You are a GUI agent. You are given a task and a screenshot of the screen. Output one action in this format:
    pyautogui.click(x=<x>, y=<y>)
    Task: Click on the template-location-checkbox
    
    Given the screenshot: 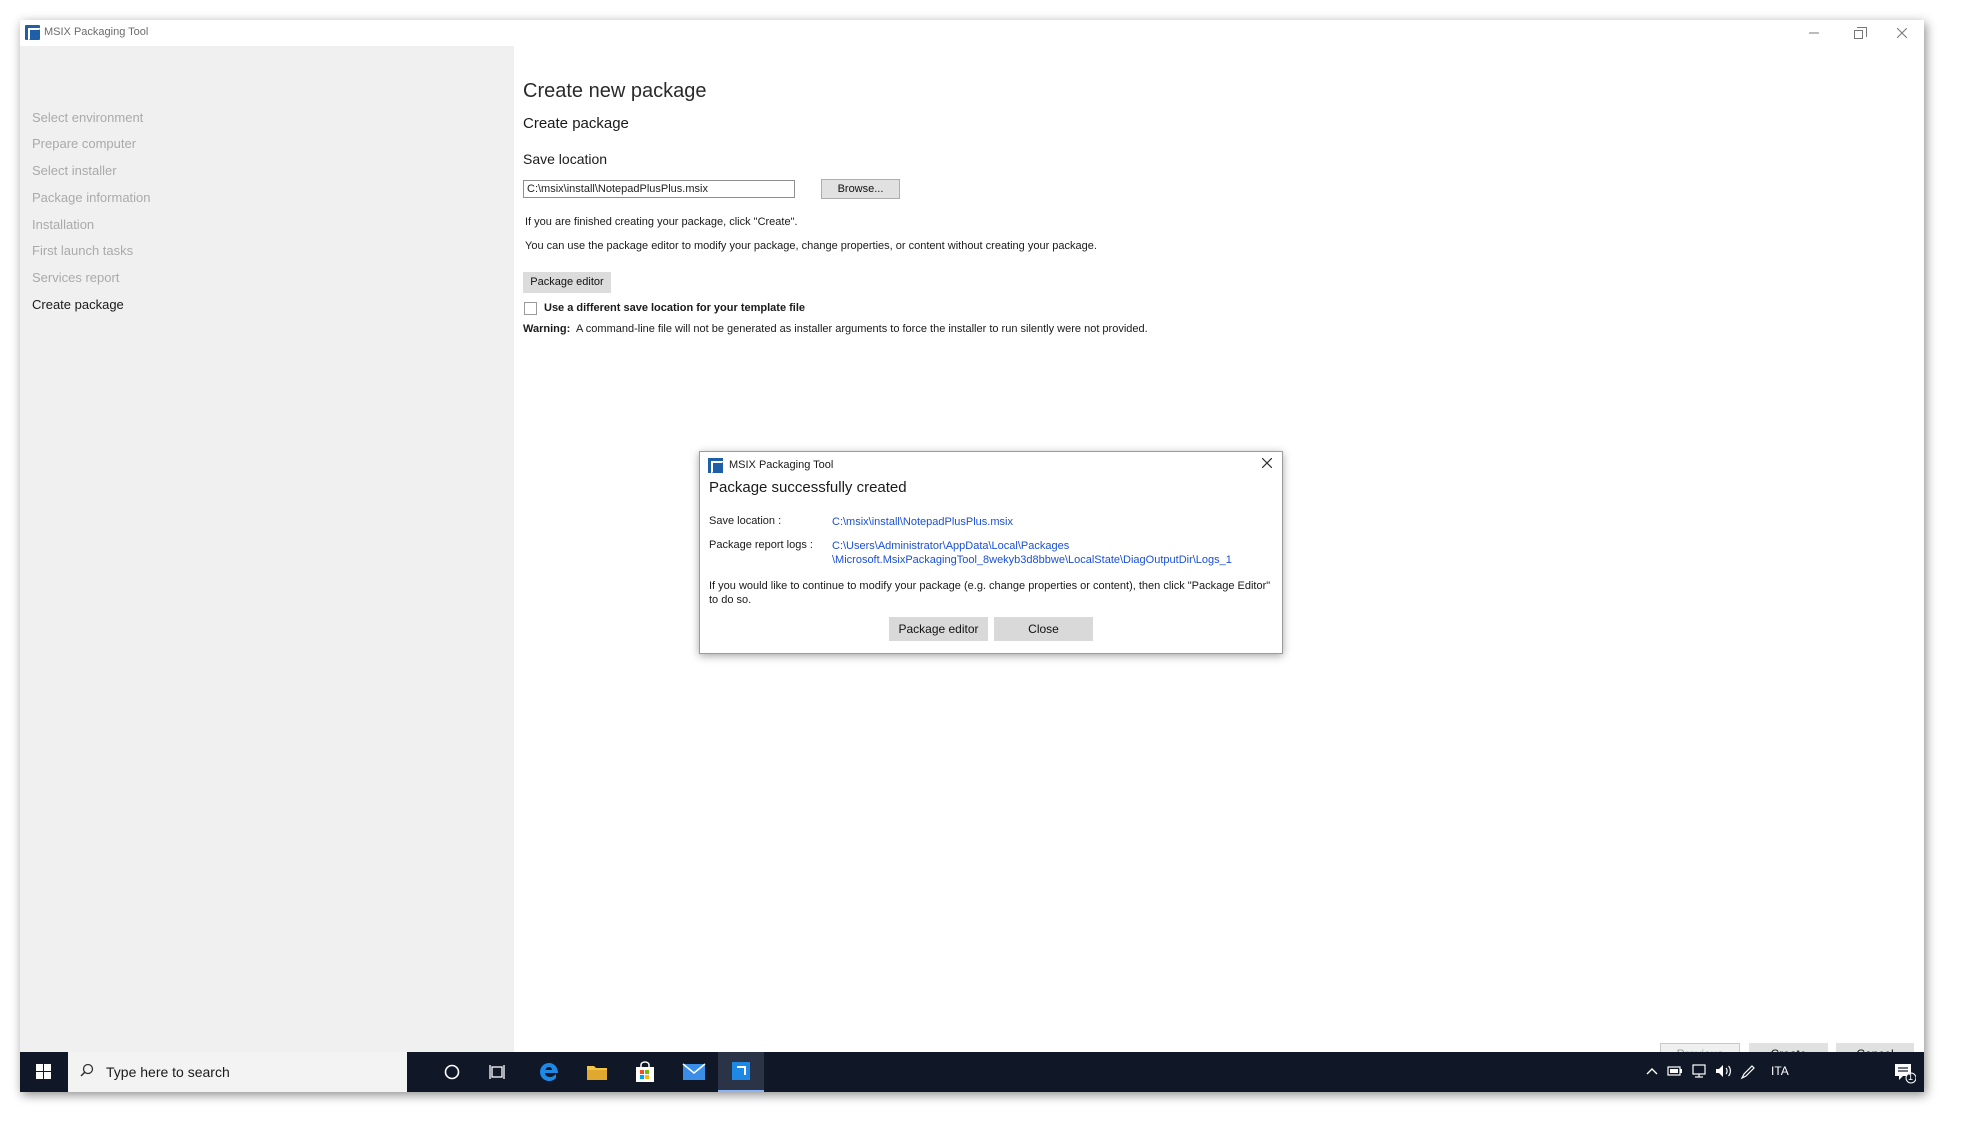 What is the action you would take?
    pyautogui.click(x=530, y=308)
    